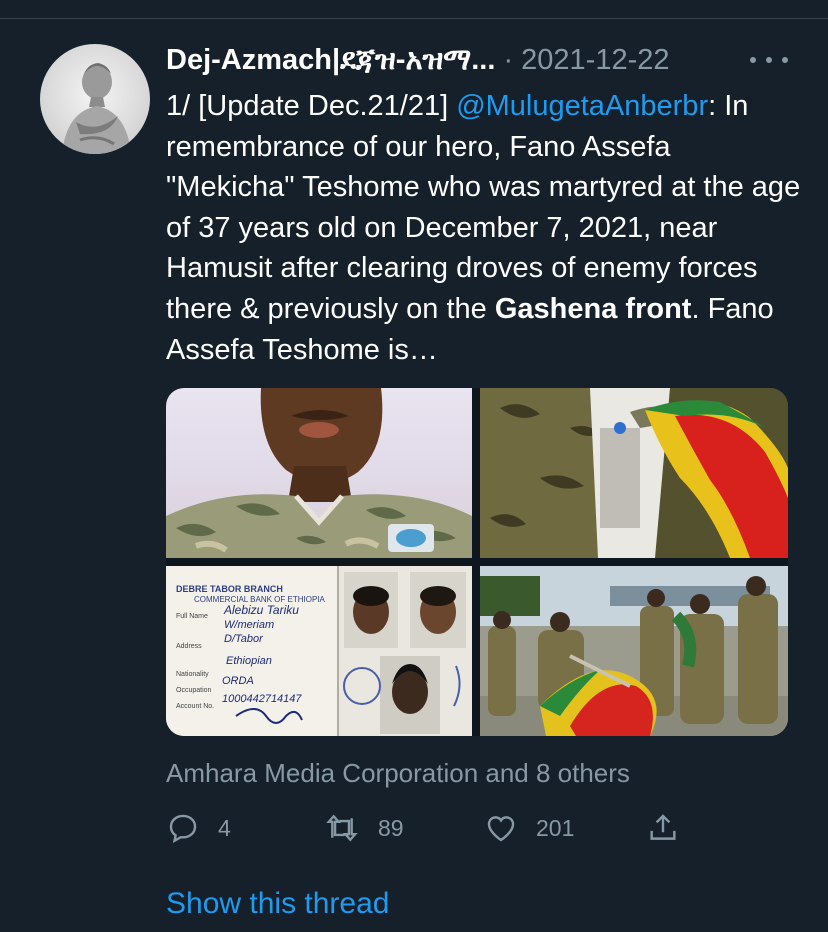 The width and height of the screenshot is (828, 932). Describe the element at coordinates (342, 828) in the screenshot. I see `retweet-icon` at that location.